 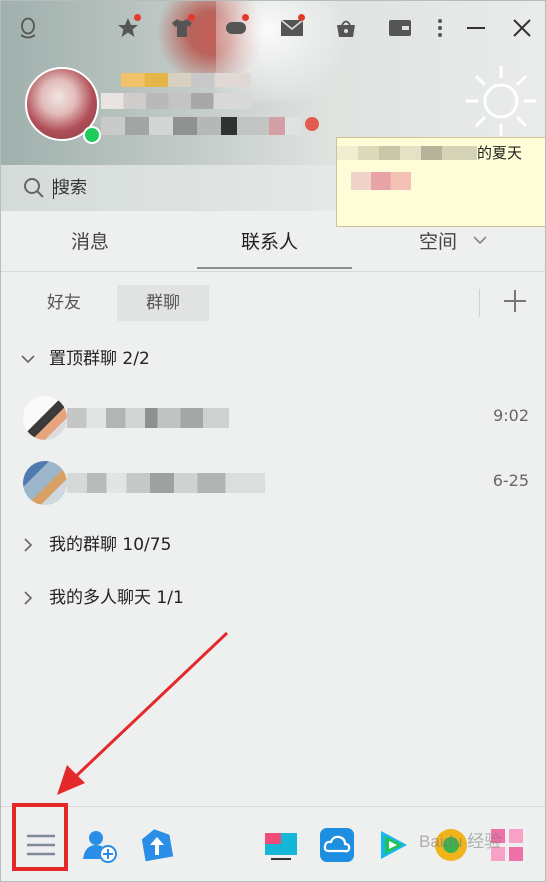 I want to click on screen-share-icon, so click(x=281, y=845).